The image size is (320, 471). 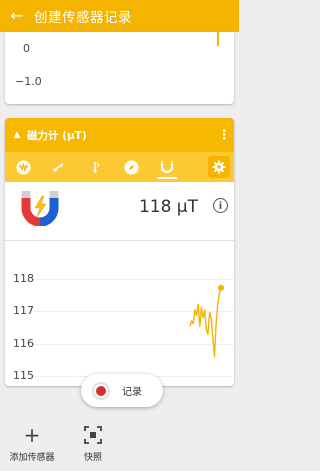 I want to click on sensor-settings-button, so click(x=219, y=167).